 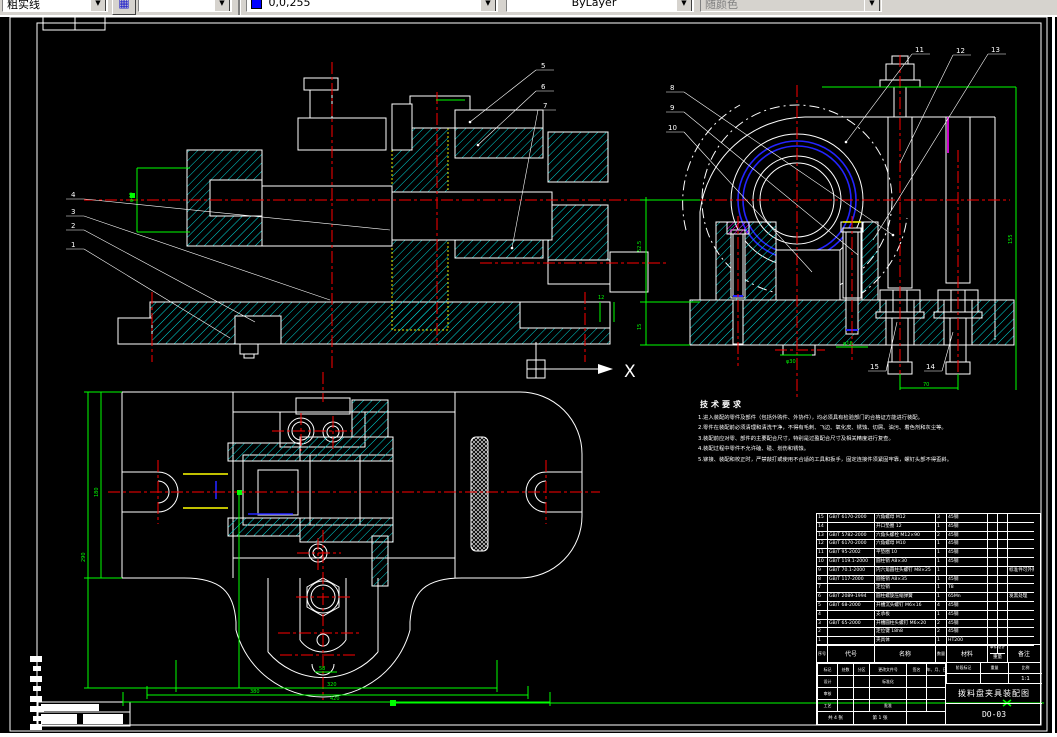 What do you see at coordinates (73, 245) in the screenshot?
I see `callout-1: 1` at bounding box center [73, 245].